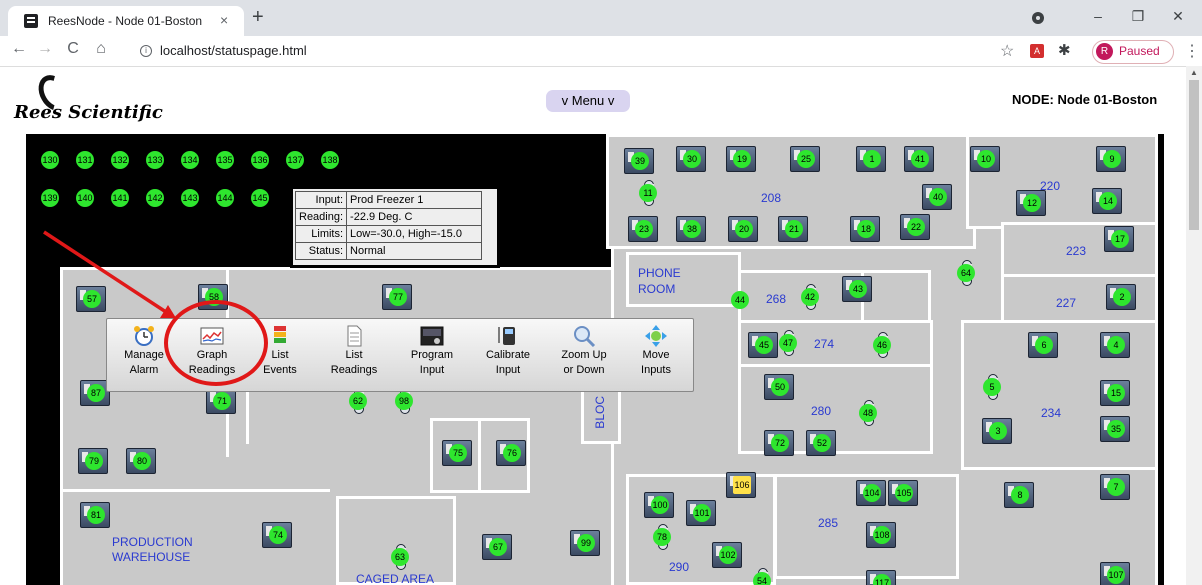 The height and width of the screenshot is (585, 1202). Describe the element at coordinates (1111, 159) in the screenshot. I see `sensor-9: 9` at that location.